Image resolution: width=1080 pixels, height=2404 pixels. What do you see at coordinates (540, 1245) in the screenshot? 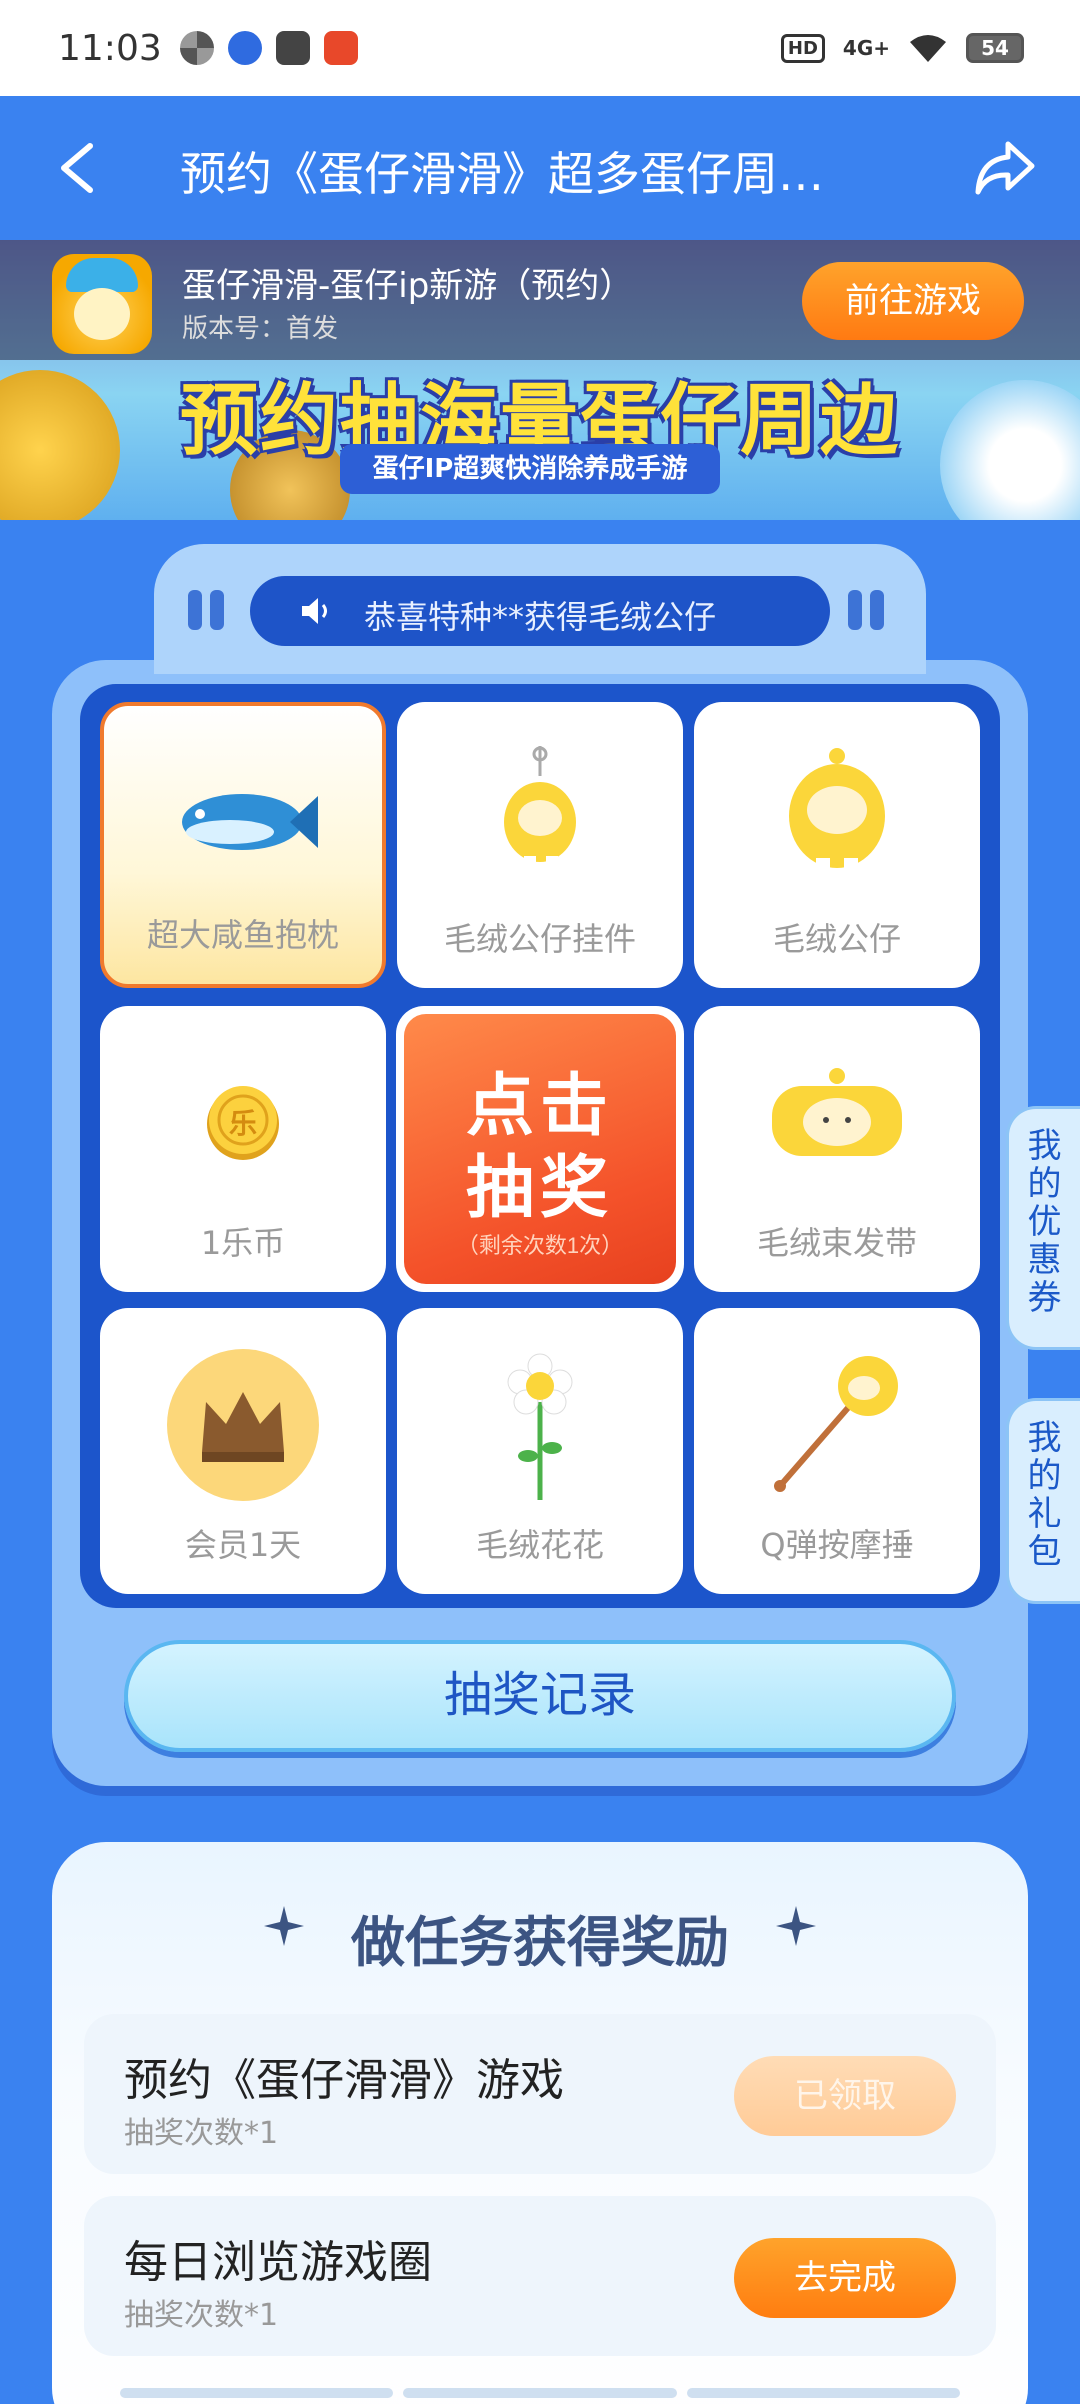
I see `draw-remaining-count: （剩余次数1次）` at bounding box center [540, 1245].